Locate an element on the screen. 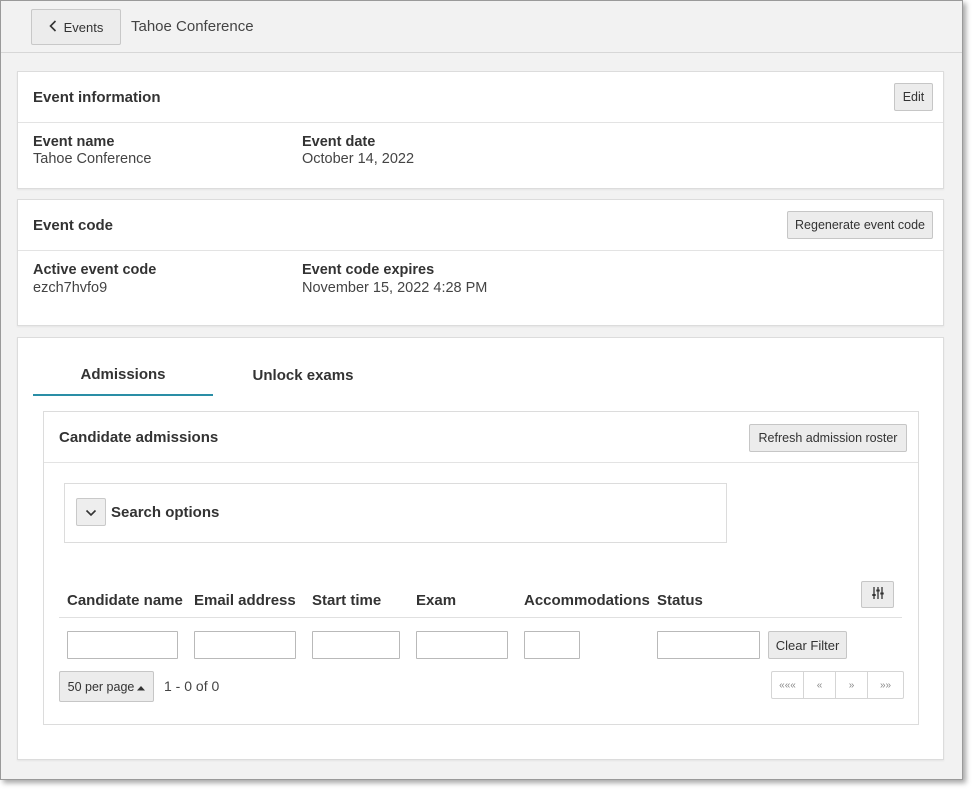  search-options-label: Search options is located at coordinates (165, 512).